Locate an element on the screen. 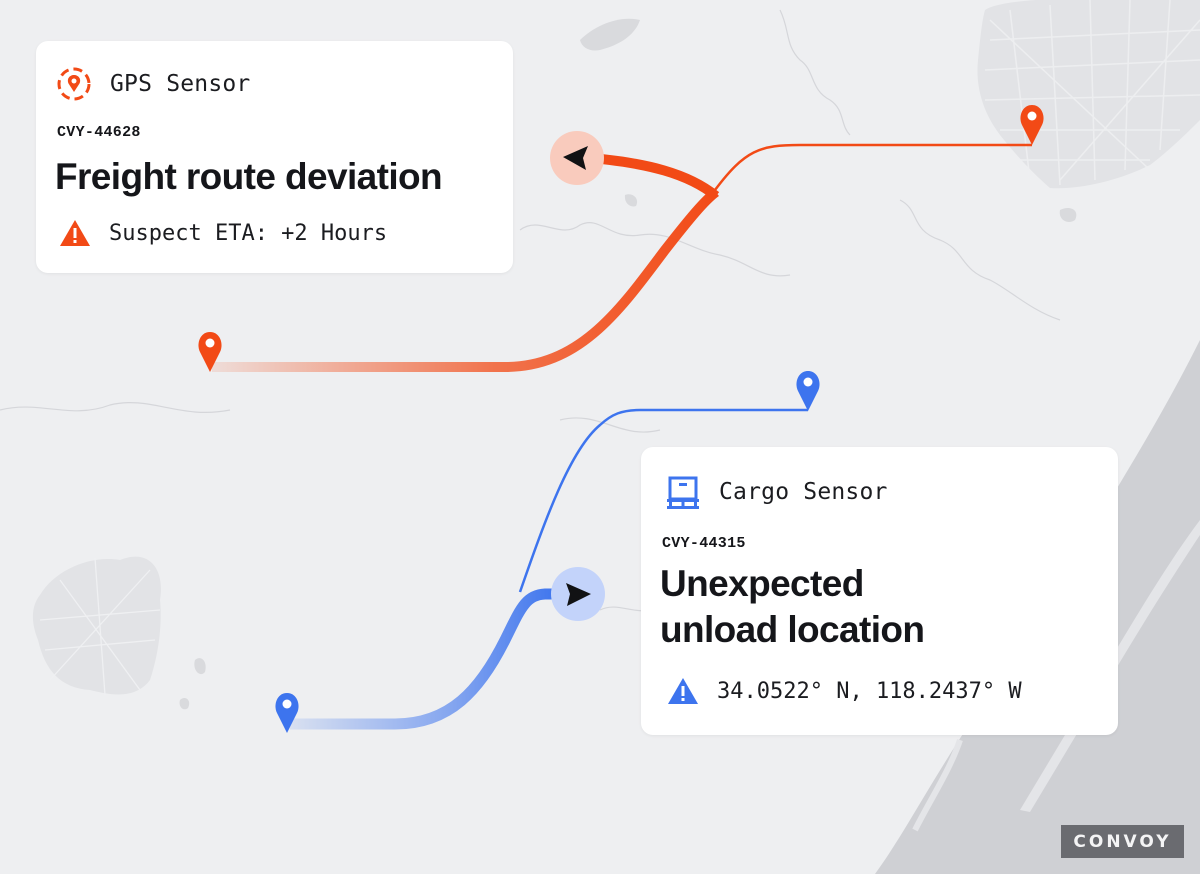 Image resolution: width=1200 pixels, height=874 pixels. alert-title: Freight route deviation is located at coordinates (249, 176).